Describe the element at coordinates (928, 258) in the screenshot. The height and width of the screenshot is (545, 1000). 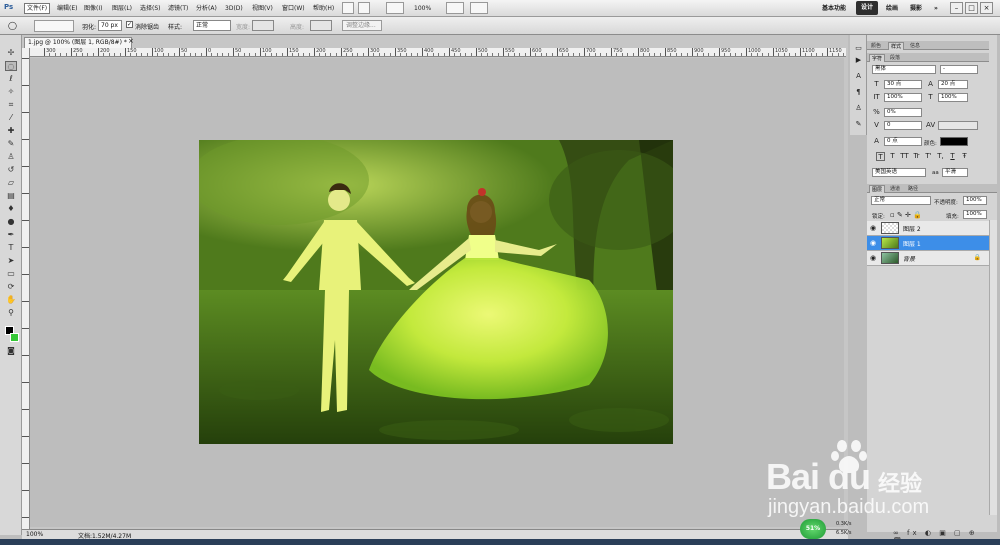
I see `layer-row: ◉ 背景 🔒` at that location.